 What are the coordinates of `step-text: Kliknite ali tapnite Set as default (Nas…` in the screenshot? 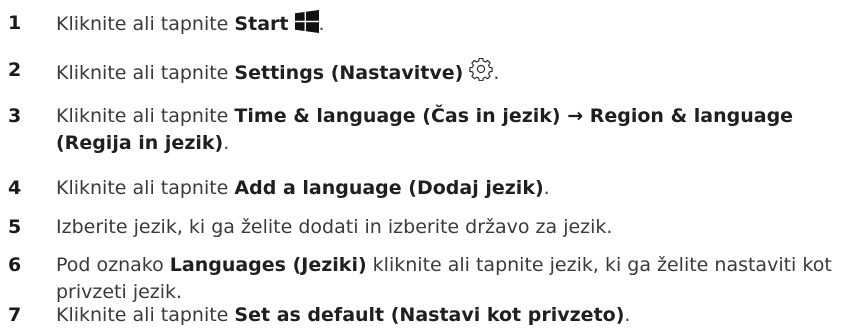 It's located at (446, 315).